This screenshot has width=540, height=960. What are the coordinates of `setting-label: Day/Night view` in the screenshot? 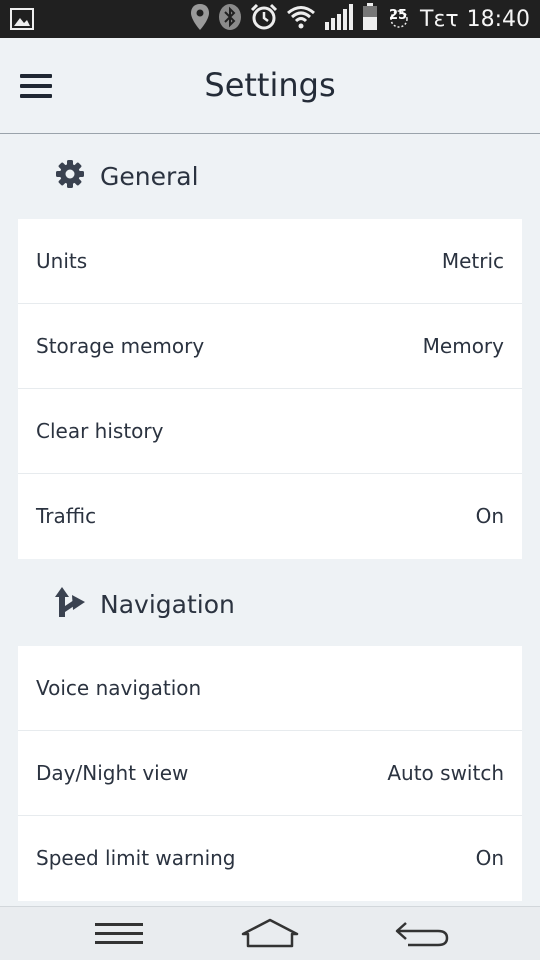 It's located at (112, 773).